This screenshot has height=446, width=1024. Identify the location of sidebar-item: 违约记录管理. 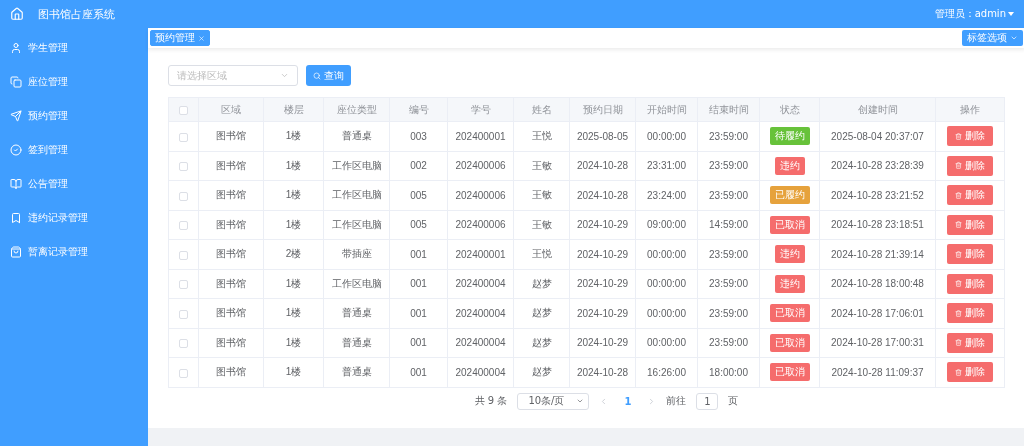
(74, 218).